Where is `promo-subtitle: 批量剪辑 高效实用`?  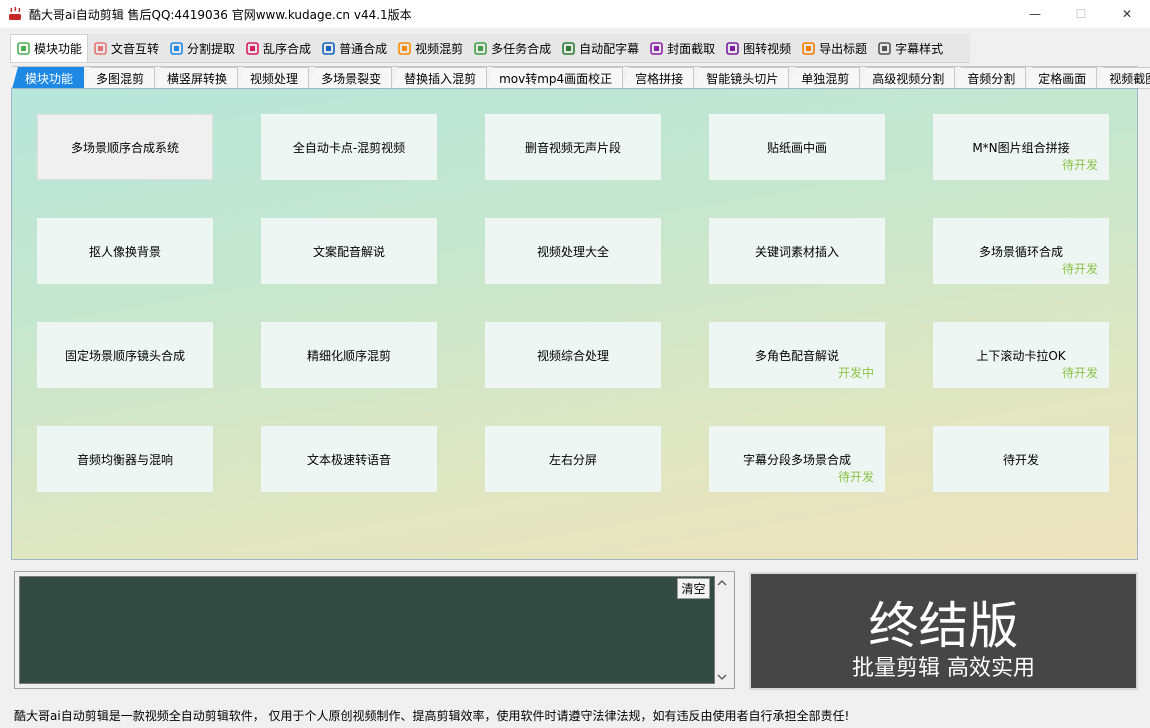 promo-subtitle: 批量剪辑 高效实用 is located at coordinates (943, 668).